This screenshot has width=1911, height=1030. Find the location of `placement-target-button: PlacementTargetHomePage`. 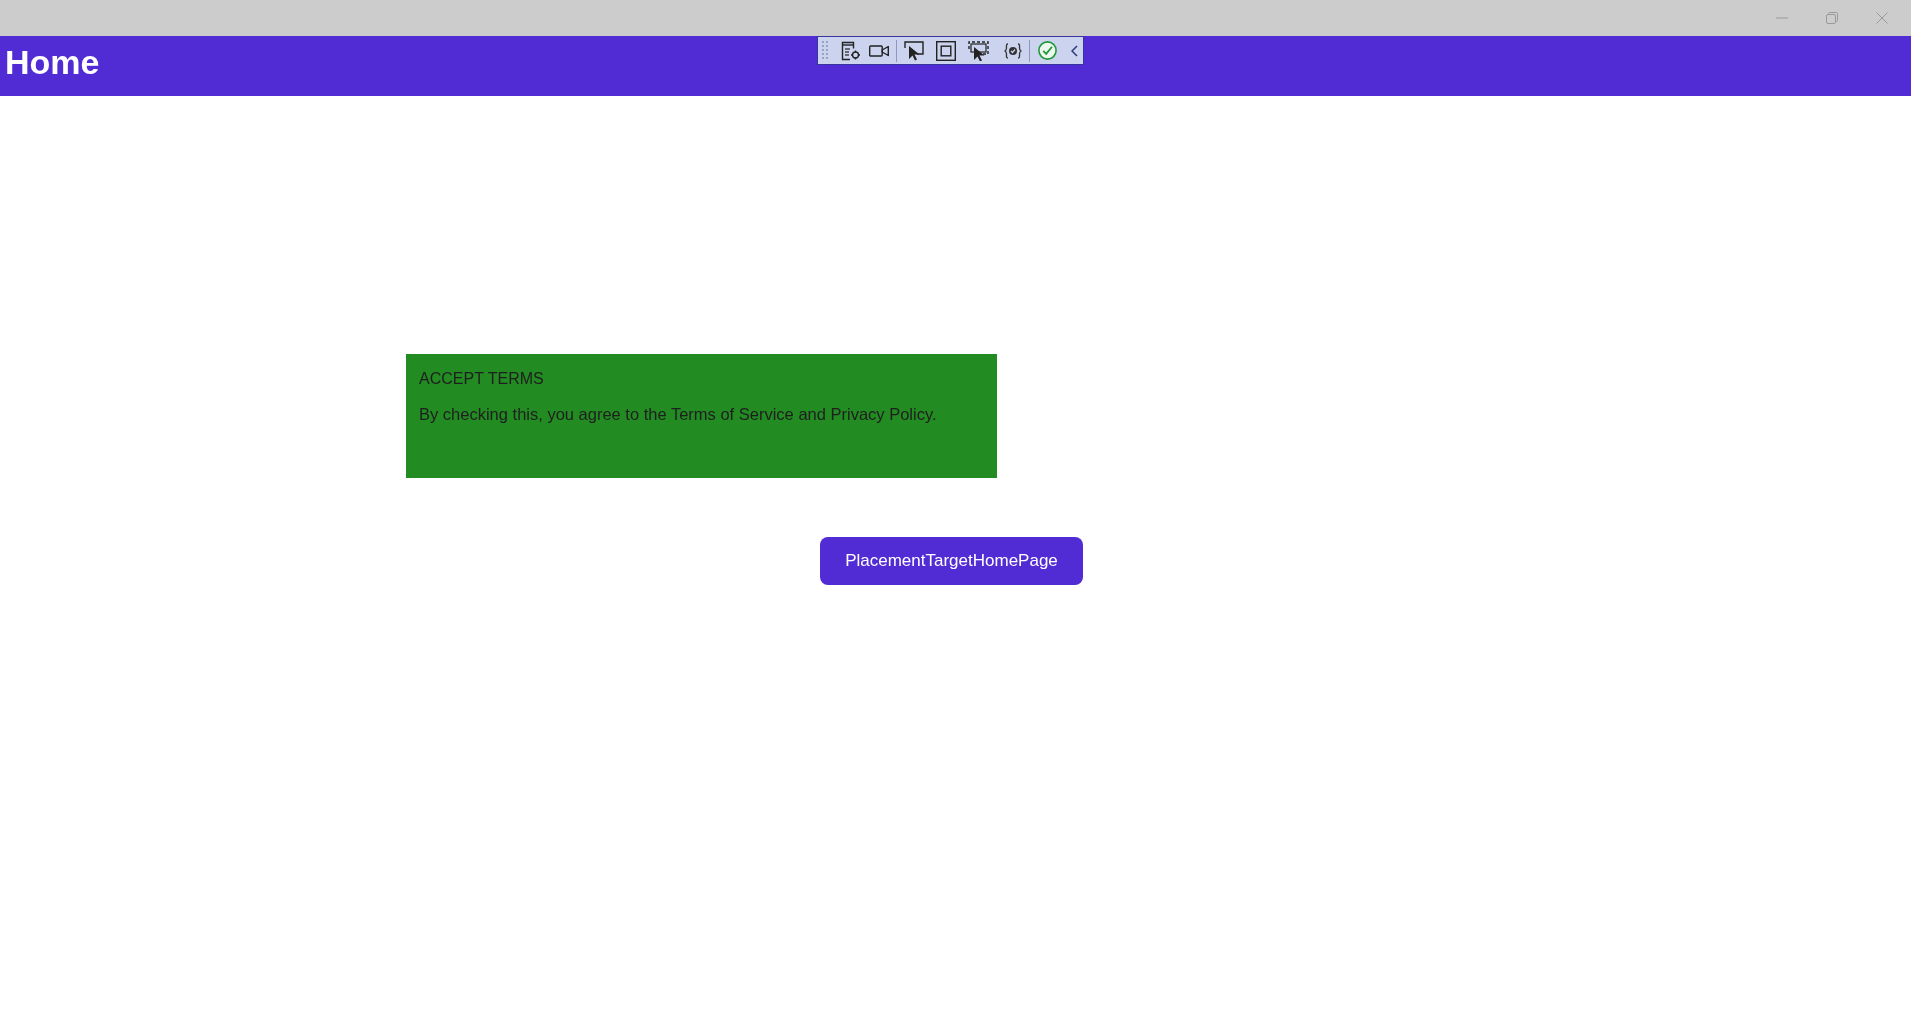

placement-target-button: PlacementTargetHomePage is located at coordinates (951, 561).